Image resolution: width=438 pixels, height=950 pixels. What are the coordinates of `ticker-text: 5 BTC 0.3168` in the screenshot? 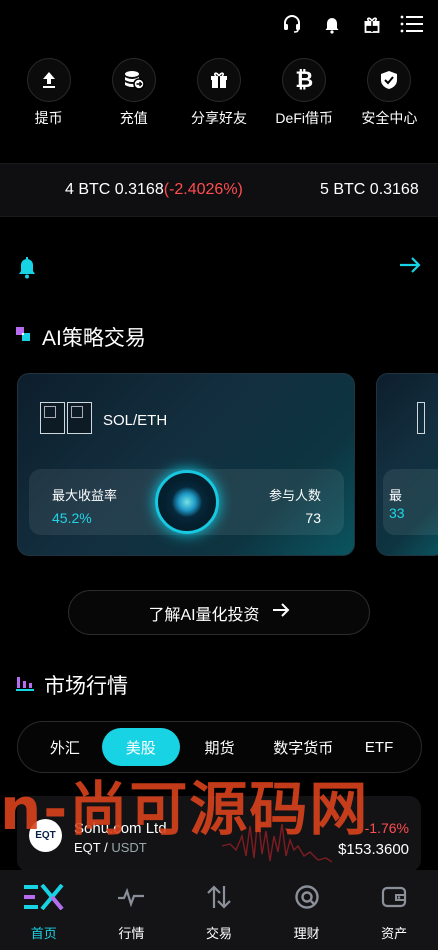 It's located at (369, 189).